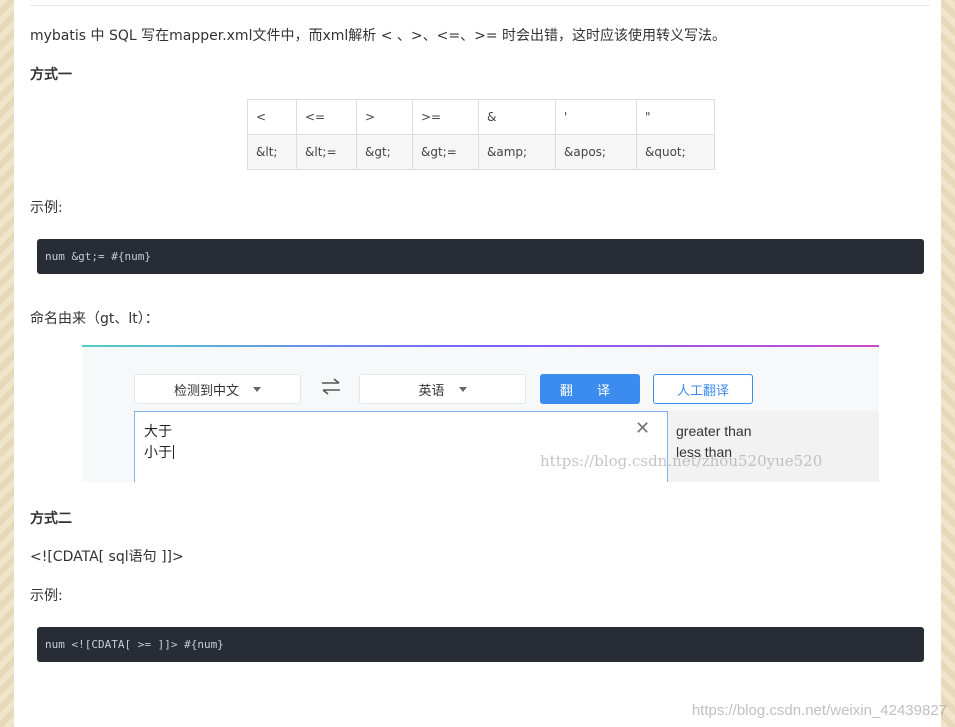 The width and height of the screenshot is (955, 727). What do you see at coordinates (158, 453) in the screenshot?
I see `source-line: 小于` at bounding box center [158, 453].